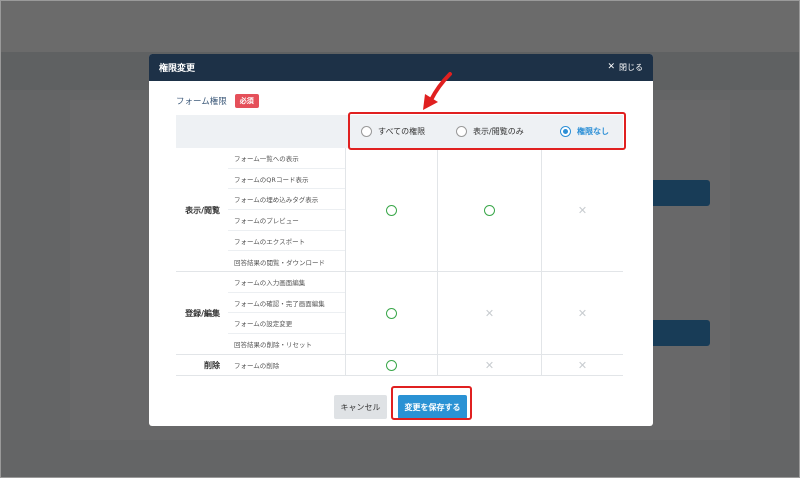 The height and width of the screenshot is (478, 800). What do you see at coordinates (401, 67) in the screenshot?
I see `modal-header: 権限変更 ✕ 閉じる` at bounding box center [401, 67].